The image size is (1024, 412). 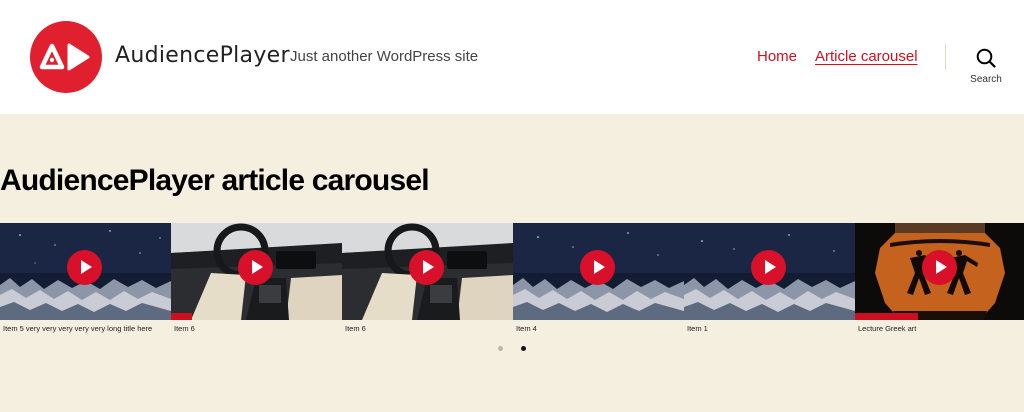 I want to click on nav-item-article-carousel: Article carousel, so click(x=866, y=56).